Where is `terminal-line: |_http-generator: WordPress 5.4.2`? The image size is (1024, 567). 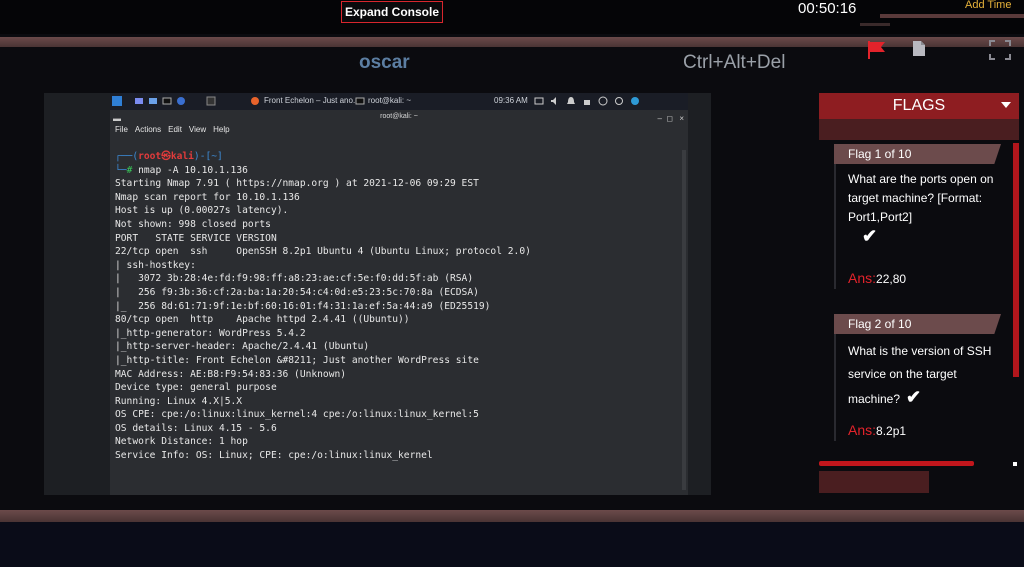 terminal-line: |_http-generator: WordPress 5.4.2 is located at coordinates (210, 333).